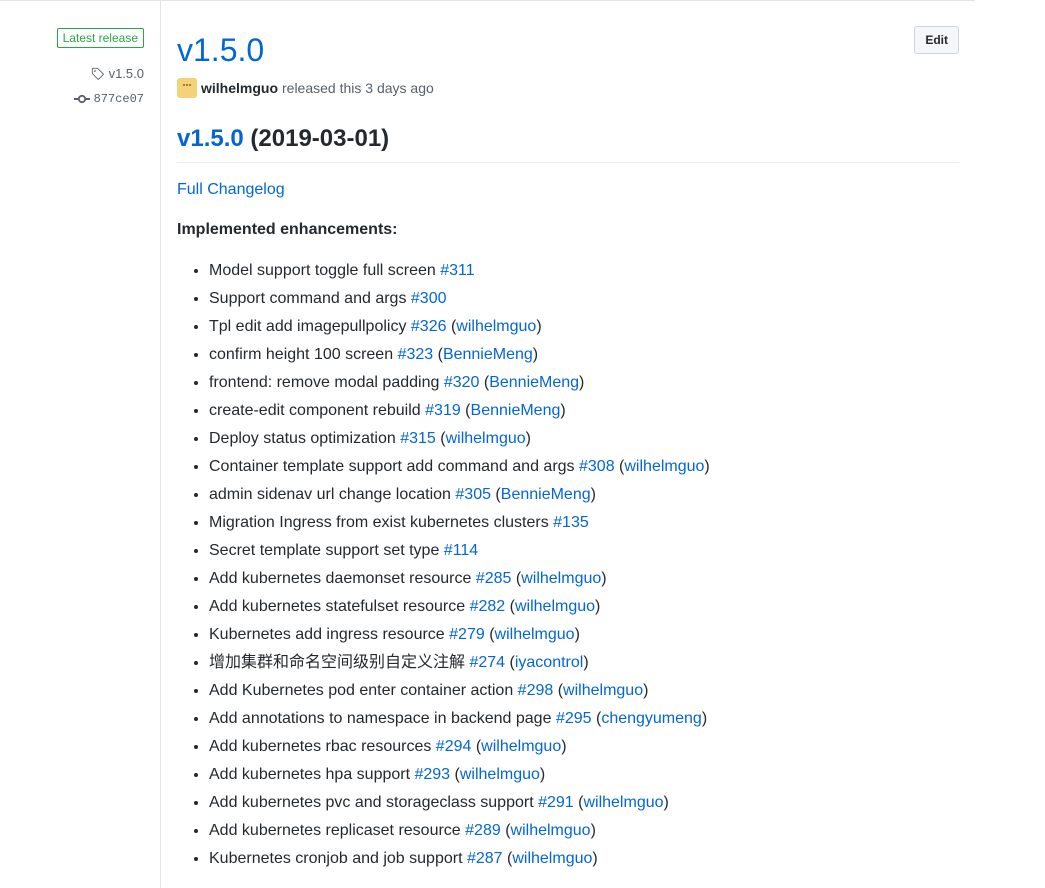 This screenshot has width=1045, height=888. I want to click on item-text: Kubernetes cronjob and job support, so click(336, 858).